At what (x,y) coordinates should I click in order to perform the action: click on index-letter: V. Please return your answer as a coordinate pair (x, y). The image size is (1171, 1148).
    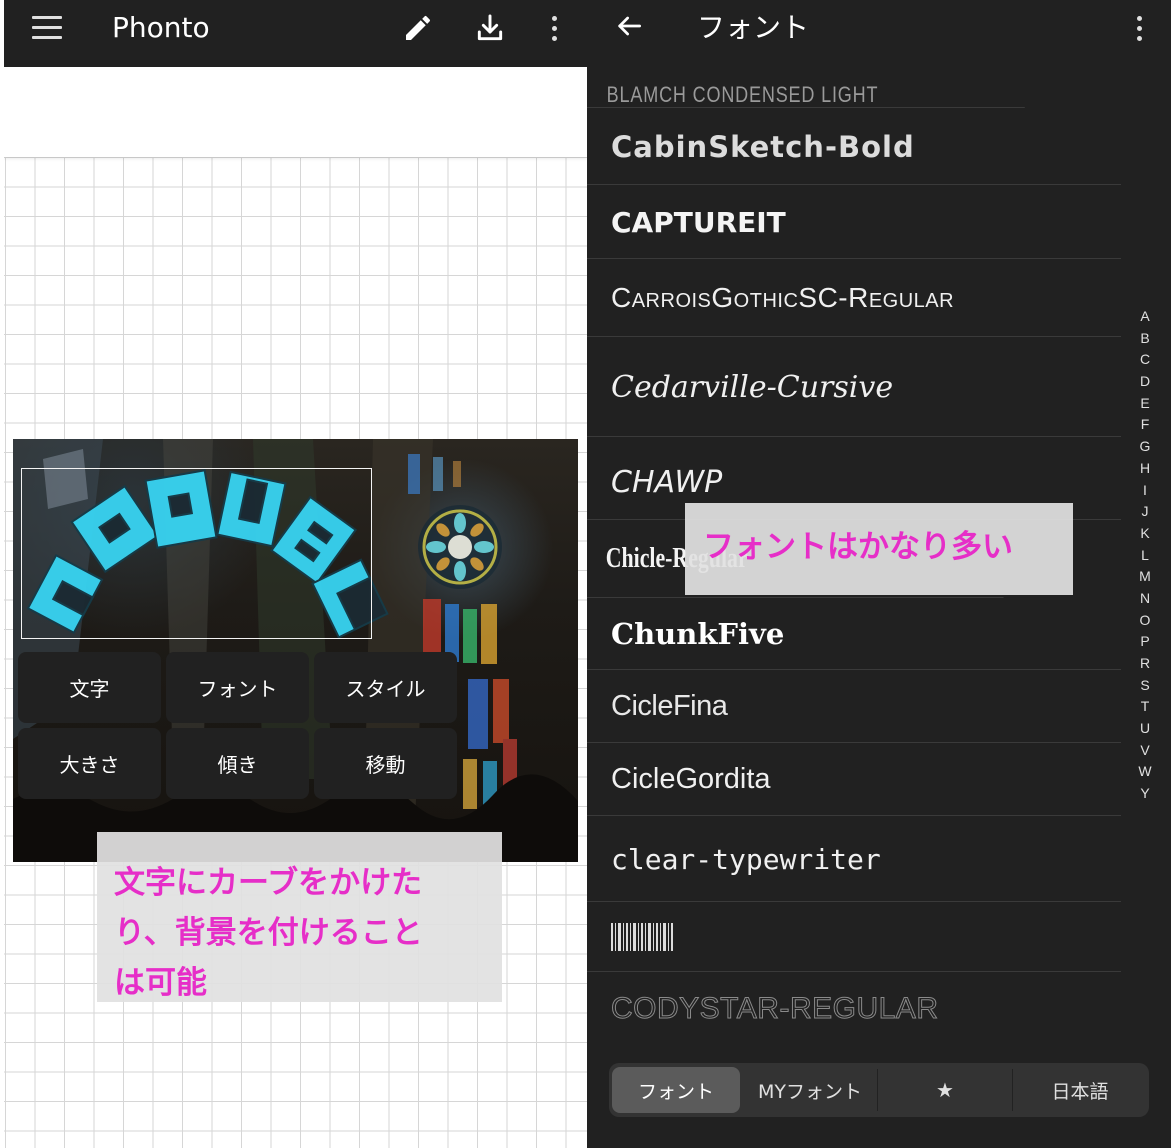
    Looking at the image, I should click on (1145, 751).